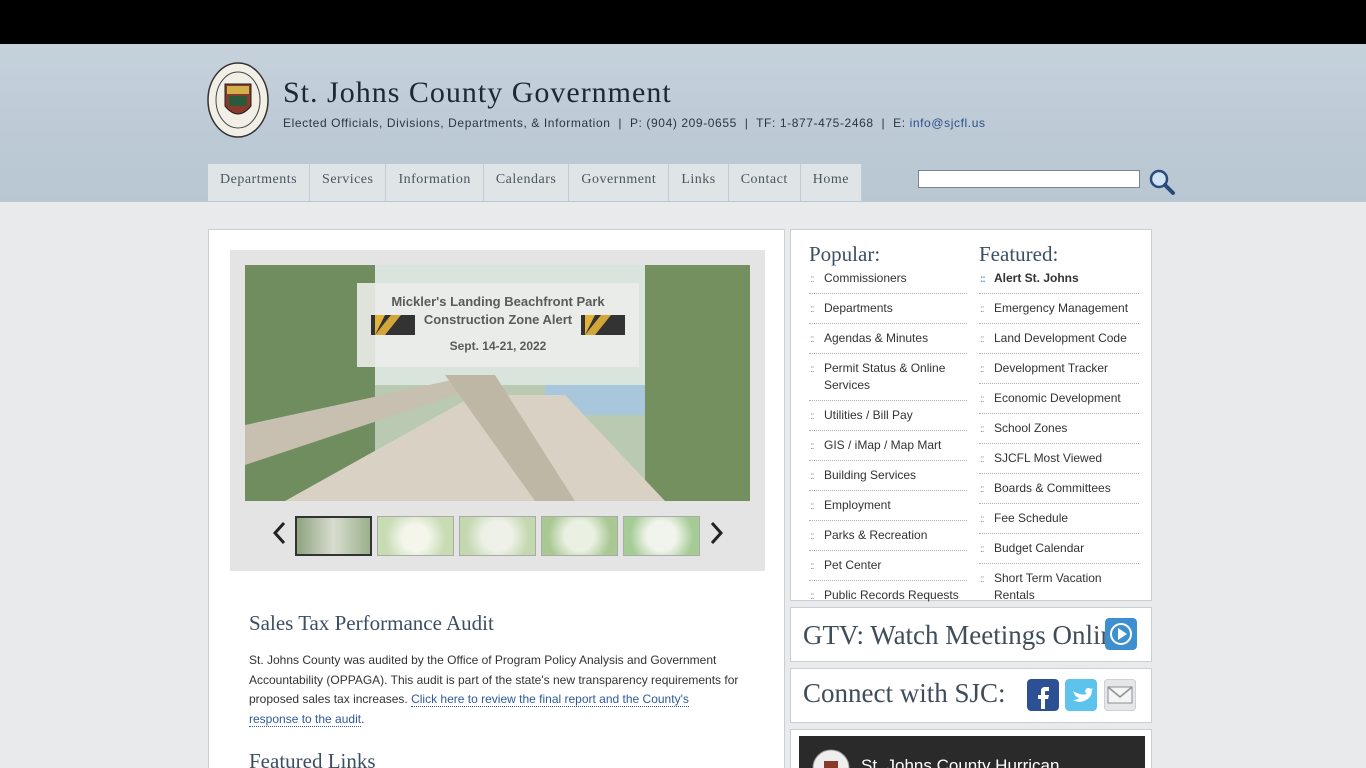  Describe the element at coordinates (1059, 342) in the screenshot. I see `featured-item: Land Development Code` at that location.